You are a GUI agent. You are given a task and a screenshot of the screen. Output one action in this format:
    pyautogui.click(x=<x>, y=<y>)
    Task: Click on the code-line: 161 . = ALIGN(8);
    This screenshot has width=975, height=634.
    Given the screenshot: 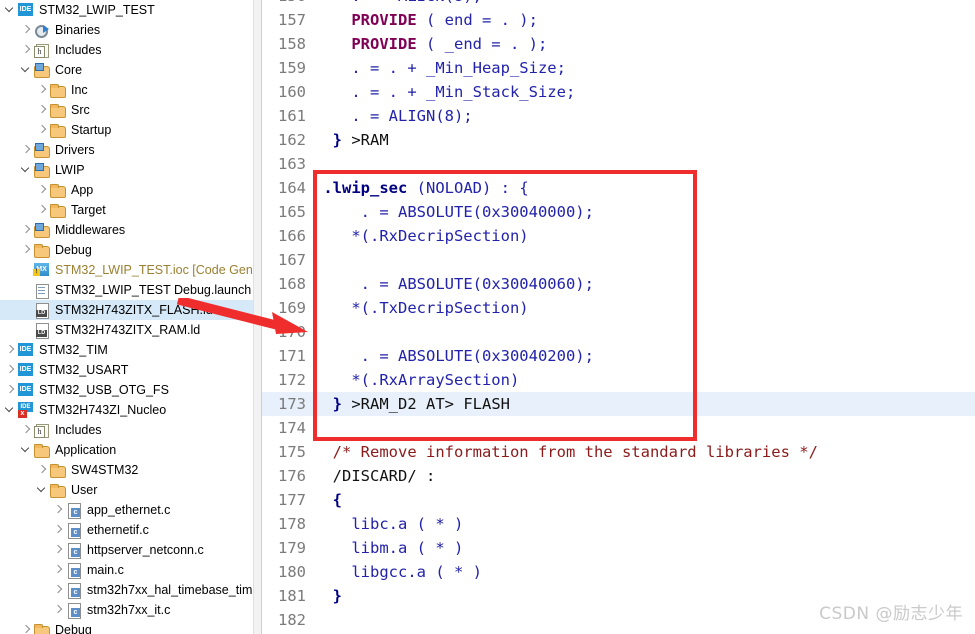 What is the action you would take?
    pyautogui.click(x=618, y=116)
    